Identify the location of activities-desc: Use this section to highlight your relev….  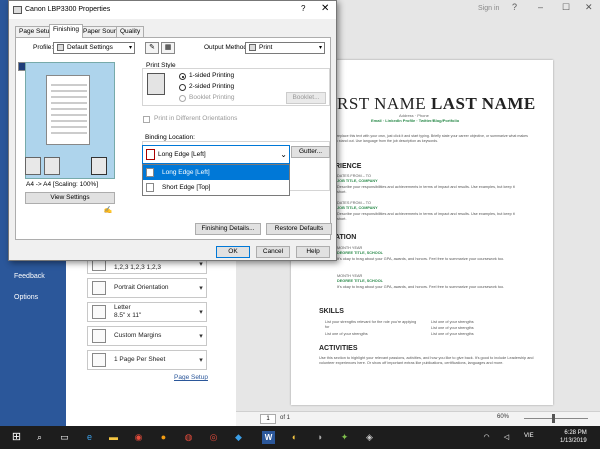
(426, 360).